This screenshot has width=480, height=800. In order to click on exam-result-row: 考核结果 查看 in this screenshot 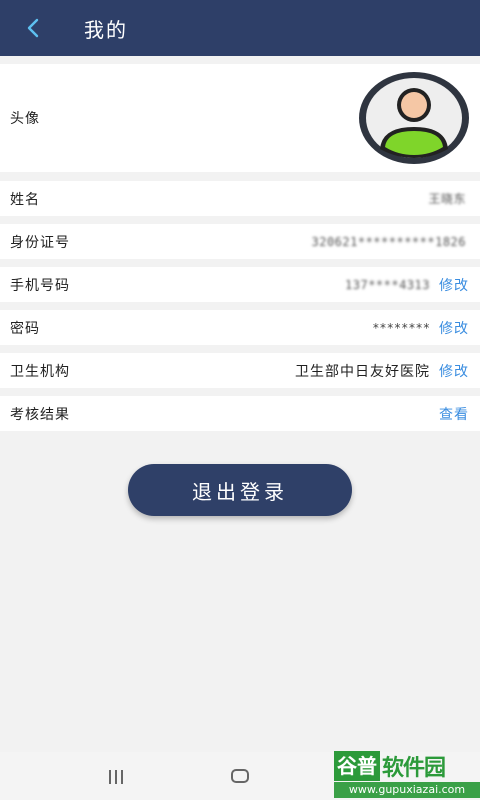, I will do `click(240, 413)`.